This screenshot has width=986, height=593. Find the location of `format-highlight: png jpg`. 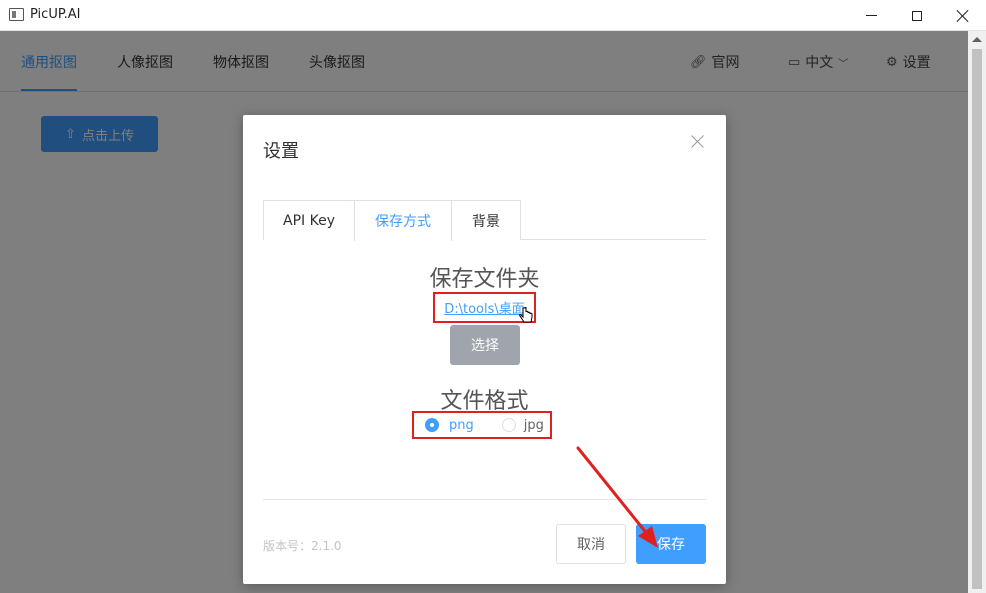

format-highlight: png jpg is located at coordinates (482, 425).